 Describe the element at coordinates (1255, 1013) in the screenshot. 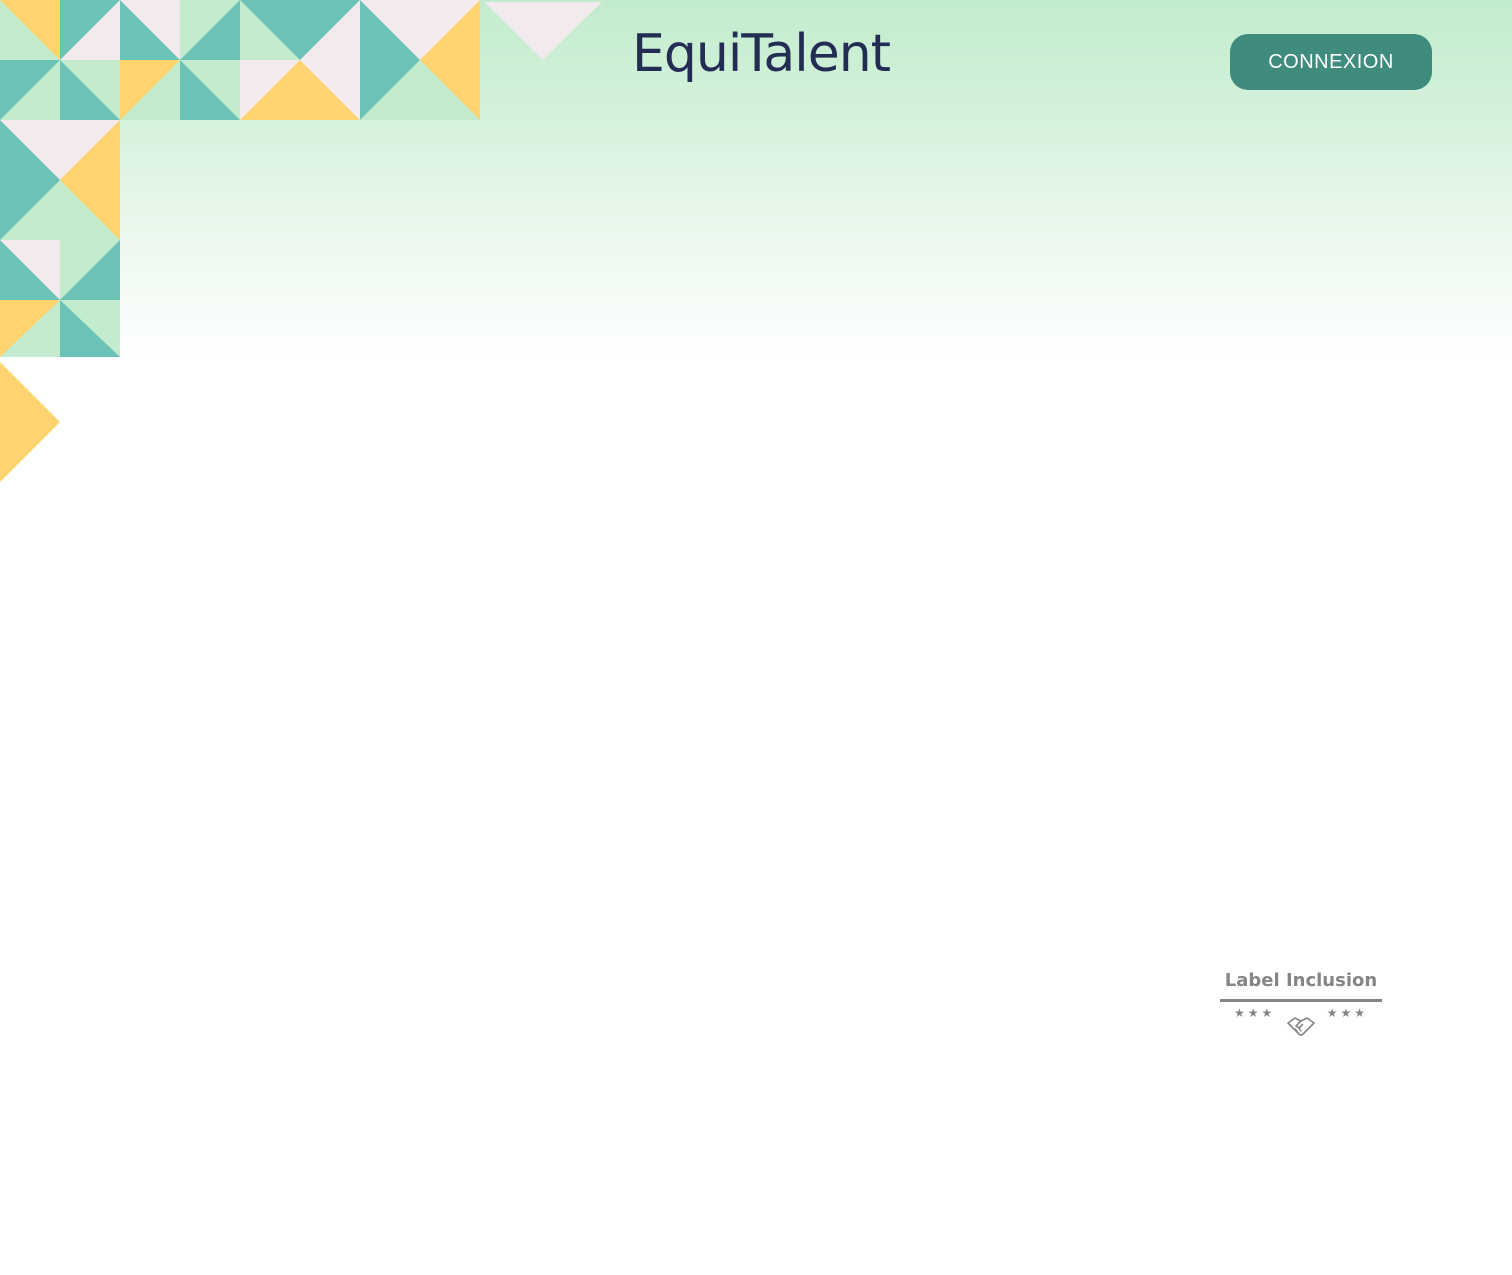

I see `badge-stars-left: ★★★` at that location.